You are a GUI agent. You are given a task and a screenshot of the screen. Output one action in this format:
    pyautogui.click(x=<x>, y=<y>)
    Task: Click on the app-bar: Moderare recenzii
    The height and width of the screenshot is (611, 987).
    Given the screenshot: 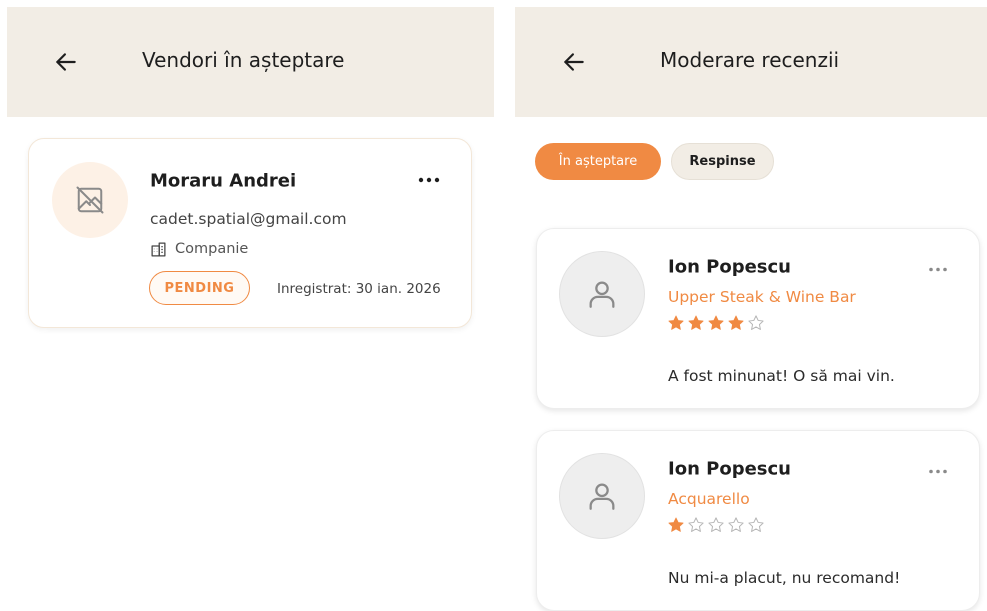 What is the action you would take?
    pyautogui.click(x=751, y=62)
    